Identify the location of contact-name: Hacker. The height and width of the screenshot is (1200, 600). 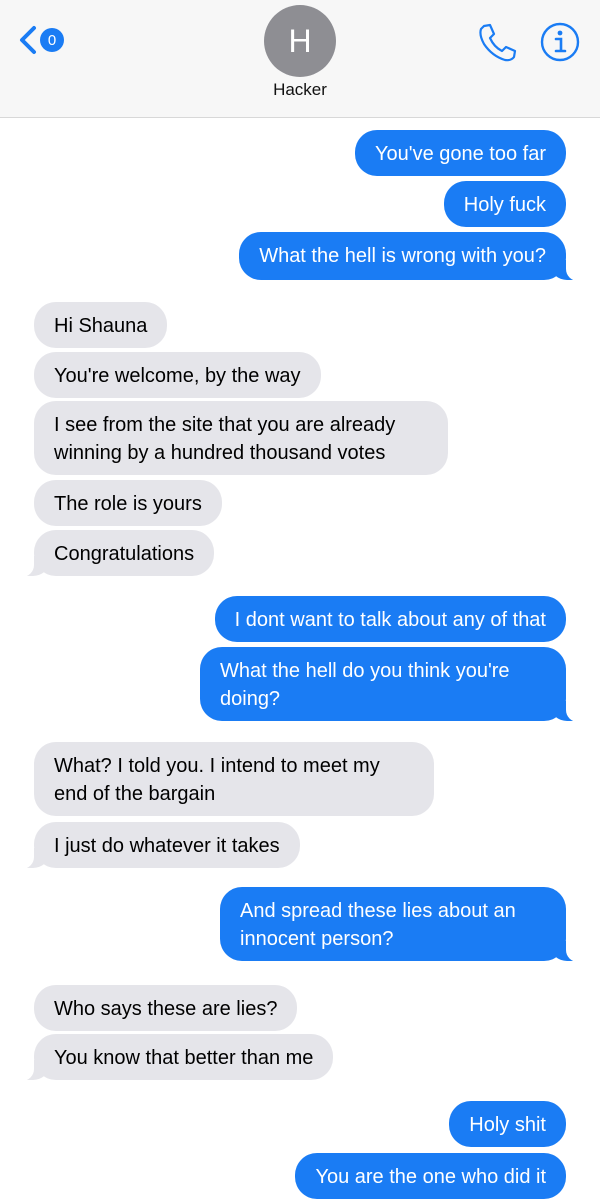
(300, 90).